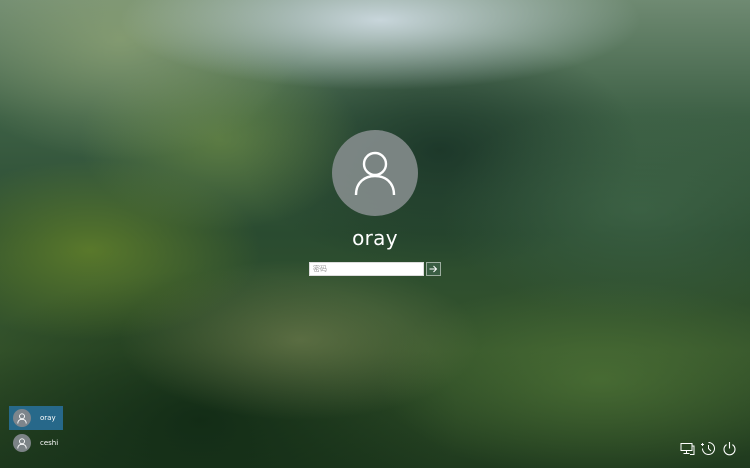 The width and height of the screenshot is (750, 468). I want to click on accessibility-button, so click(708, 448).